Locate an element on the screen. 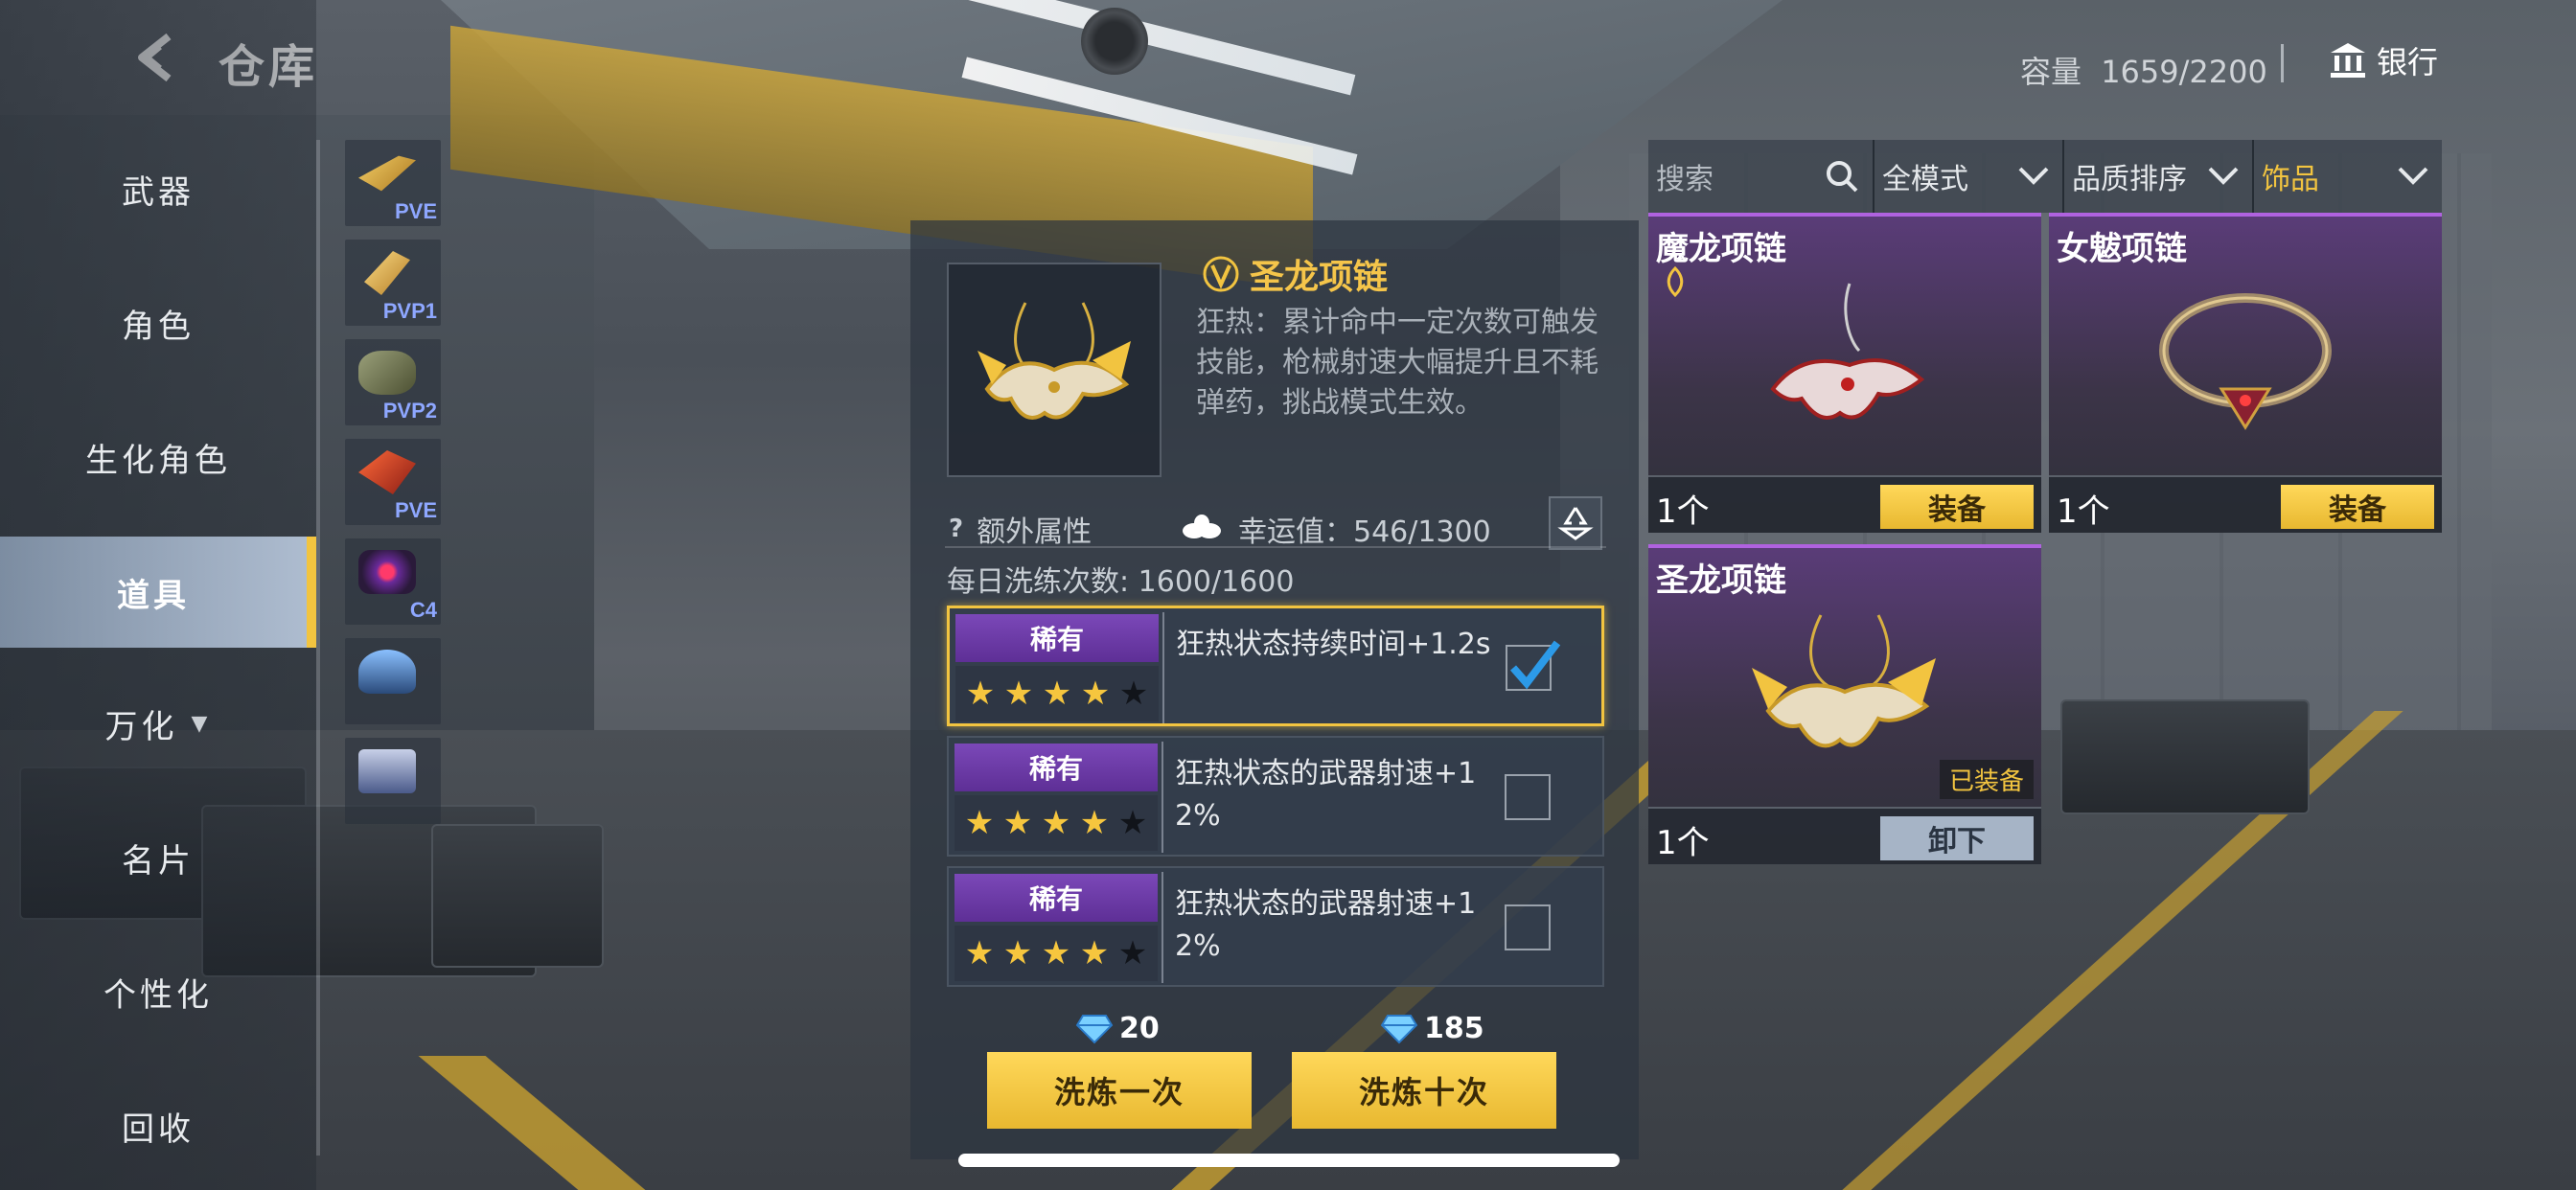  robot-icon is located at coordinates (387, 771).